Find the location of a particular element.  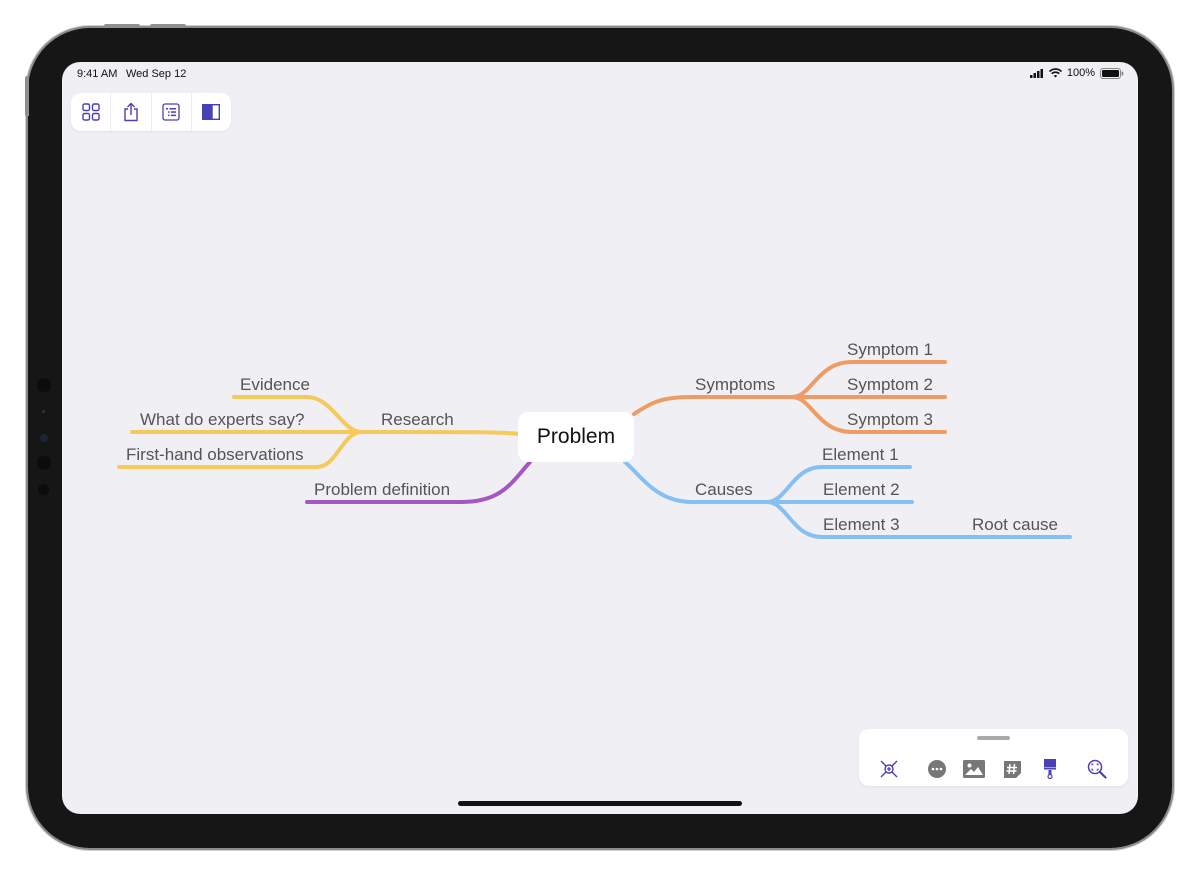

front-camera is located at coordinates (44, 438).